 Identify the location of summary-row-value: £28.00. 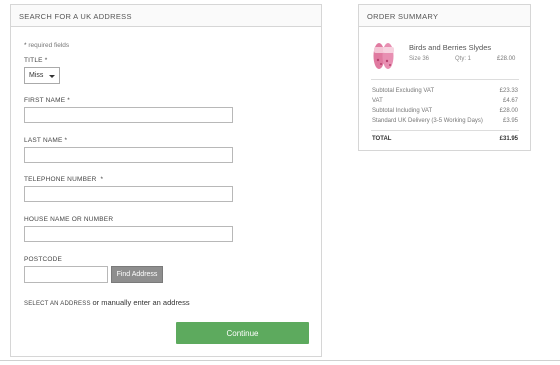
(508, 111).